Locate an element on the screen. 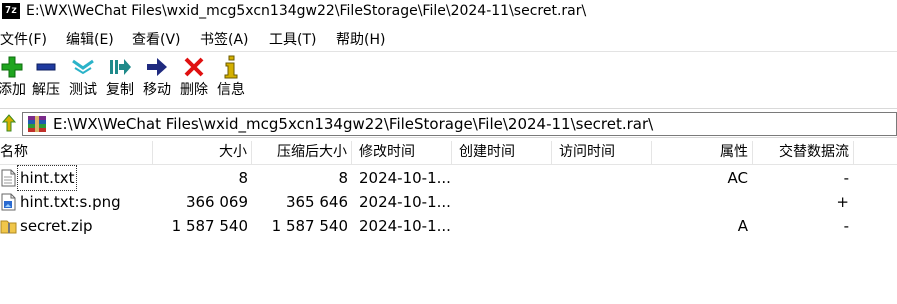 The image size is (897, 304). file-attributes: A is located at coordinates (742, 226).